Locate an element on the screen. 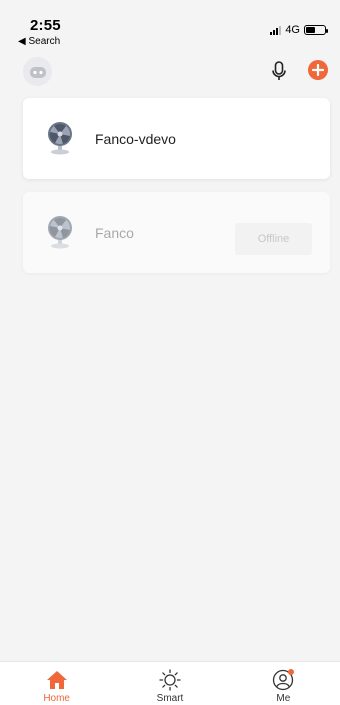 The height and width of the screenshot is (705, 340). status-indicators: 4G is located at coordinates (299, 30).